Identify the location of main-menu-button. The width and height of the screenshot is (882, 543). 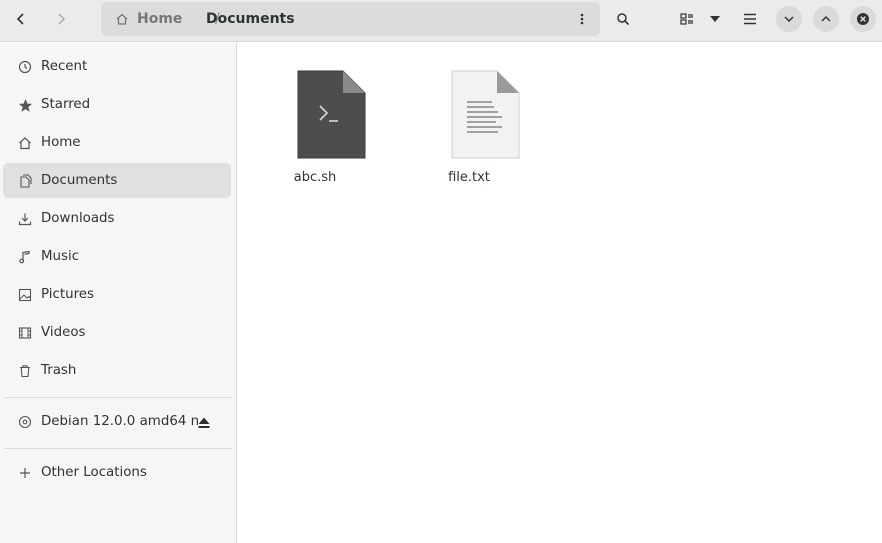
(750, 19).